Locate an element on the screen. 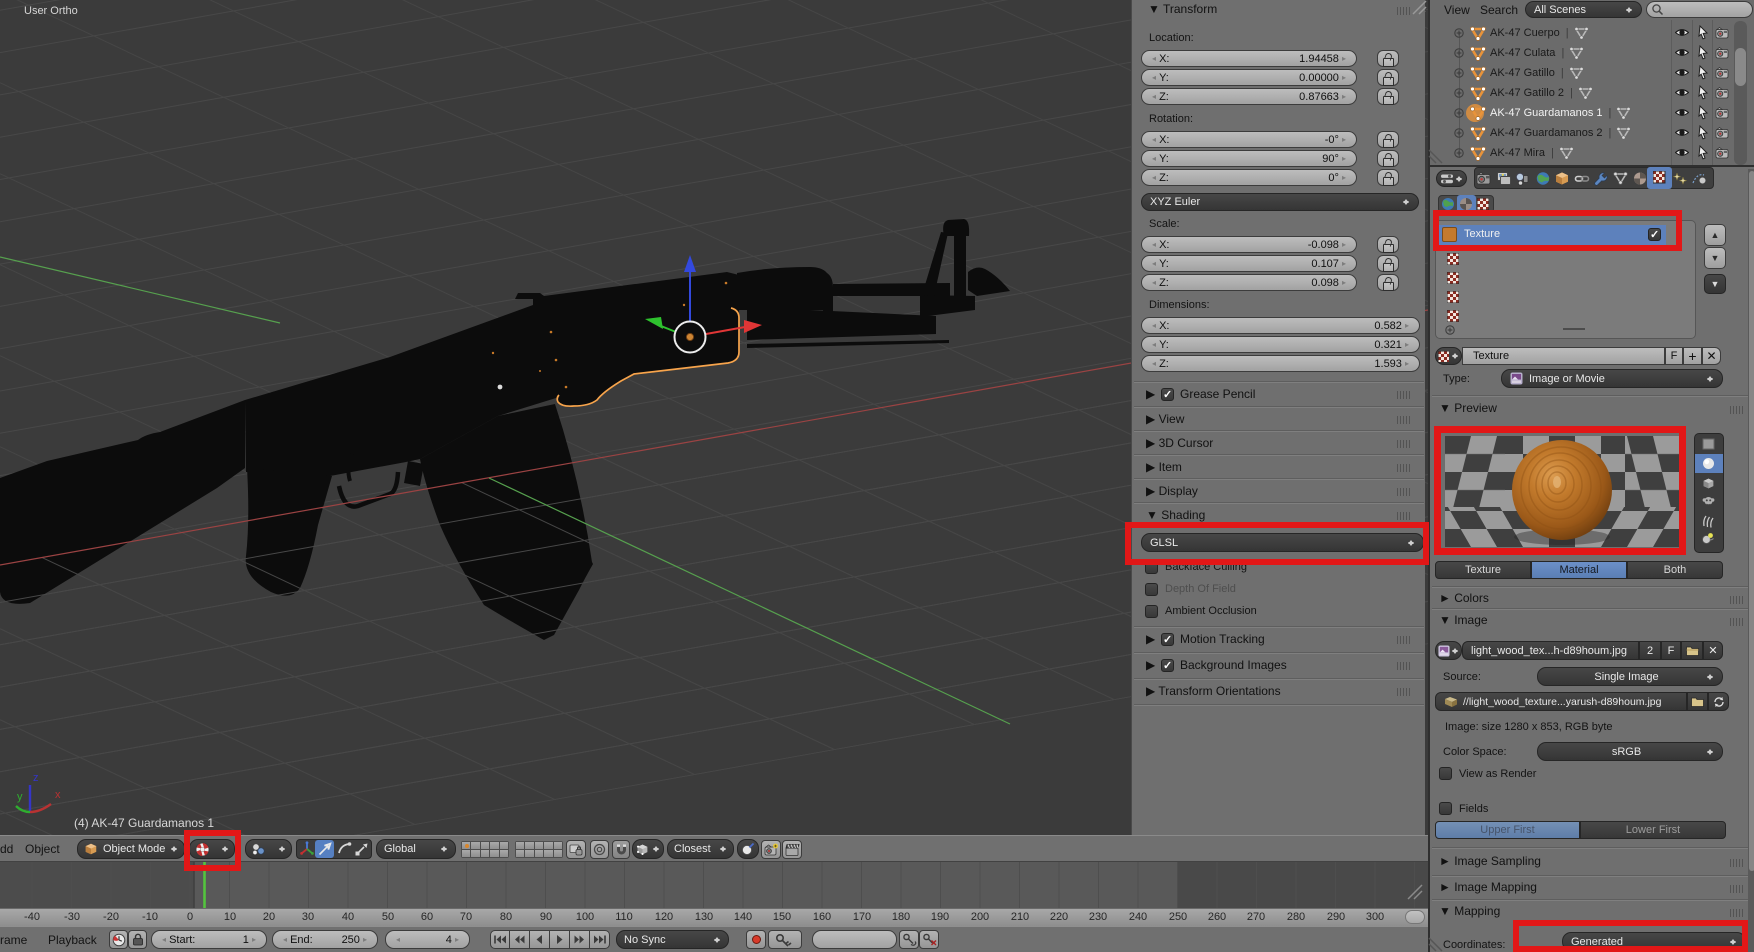 This screenshot has height=952, width=1754. svg-text: z is located at coordinates (36, 778).